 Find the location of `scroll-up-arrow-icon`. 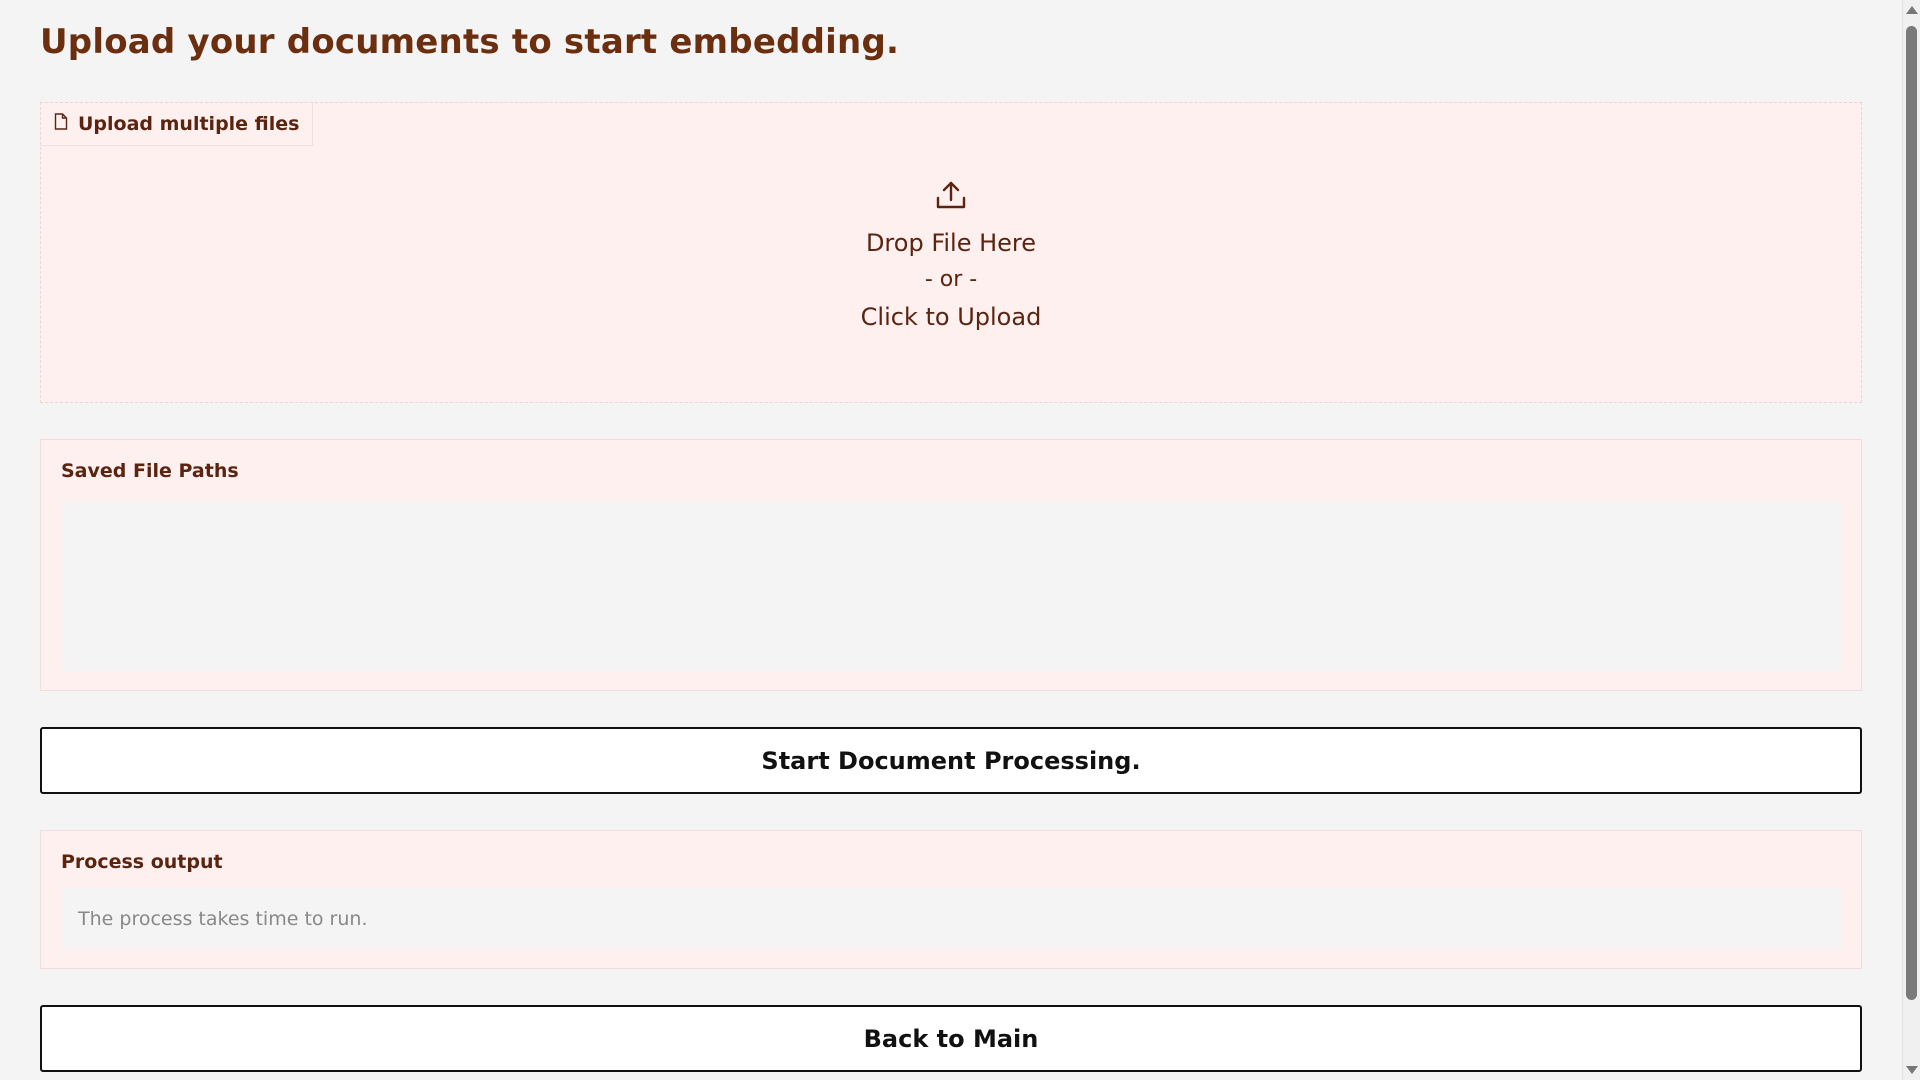

scroll-up-arrow-icon is located at coordinates (1912, 10).